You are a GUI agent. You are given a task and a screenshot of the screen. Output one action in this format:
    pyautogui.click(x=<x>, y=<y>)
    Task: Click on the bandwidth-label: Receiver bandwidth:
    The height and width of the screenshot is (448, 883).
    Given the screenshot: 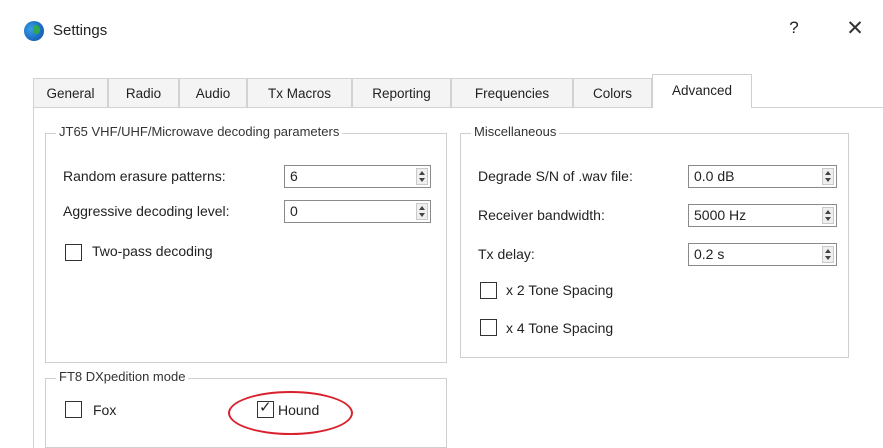 What is the action you would take?
    pyautogui.click(x=541, y=215)
    